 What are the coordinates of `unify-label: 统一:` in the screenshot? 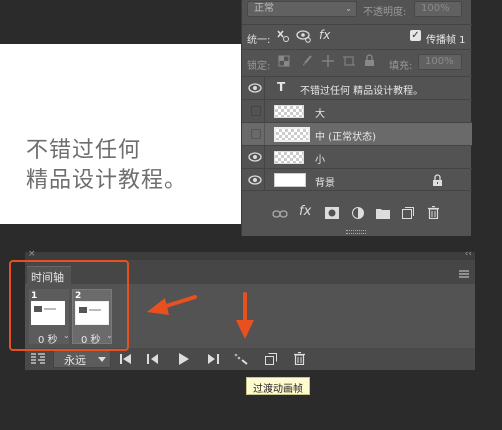 It's located at (259, 40).